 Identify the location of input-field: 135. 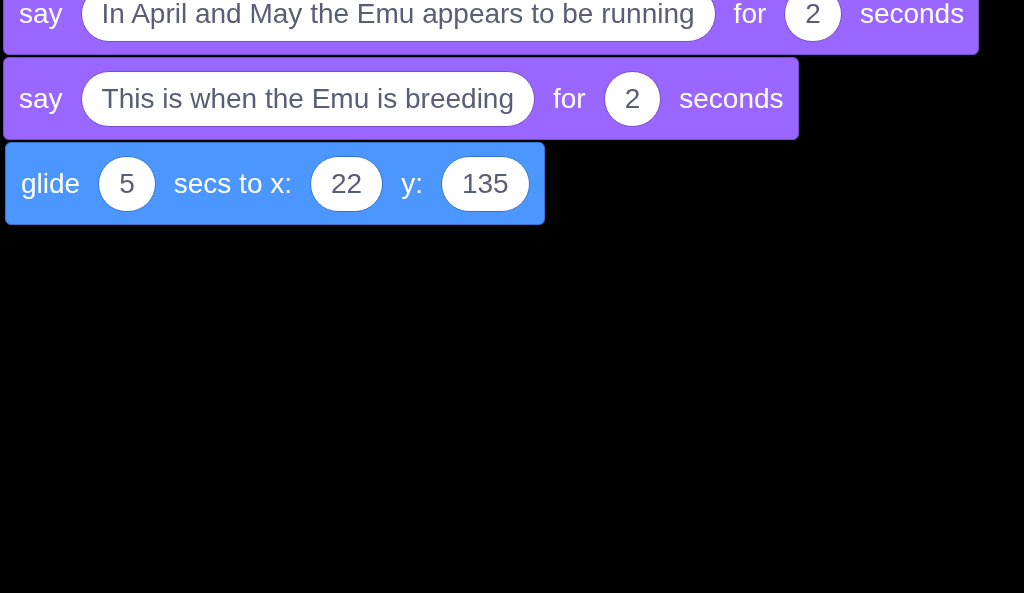
(485, 183).